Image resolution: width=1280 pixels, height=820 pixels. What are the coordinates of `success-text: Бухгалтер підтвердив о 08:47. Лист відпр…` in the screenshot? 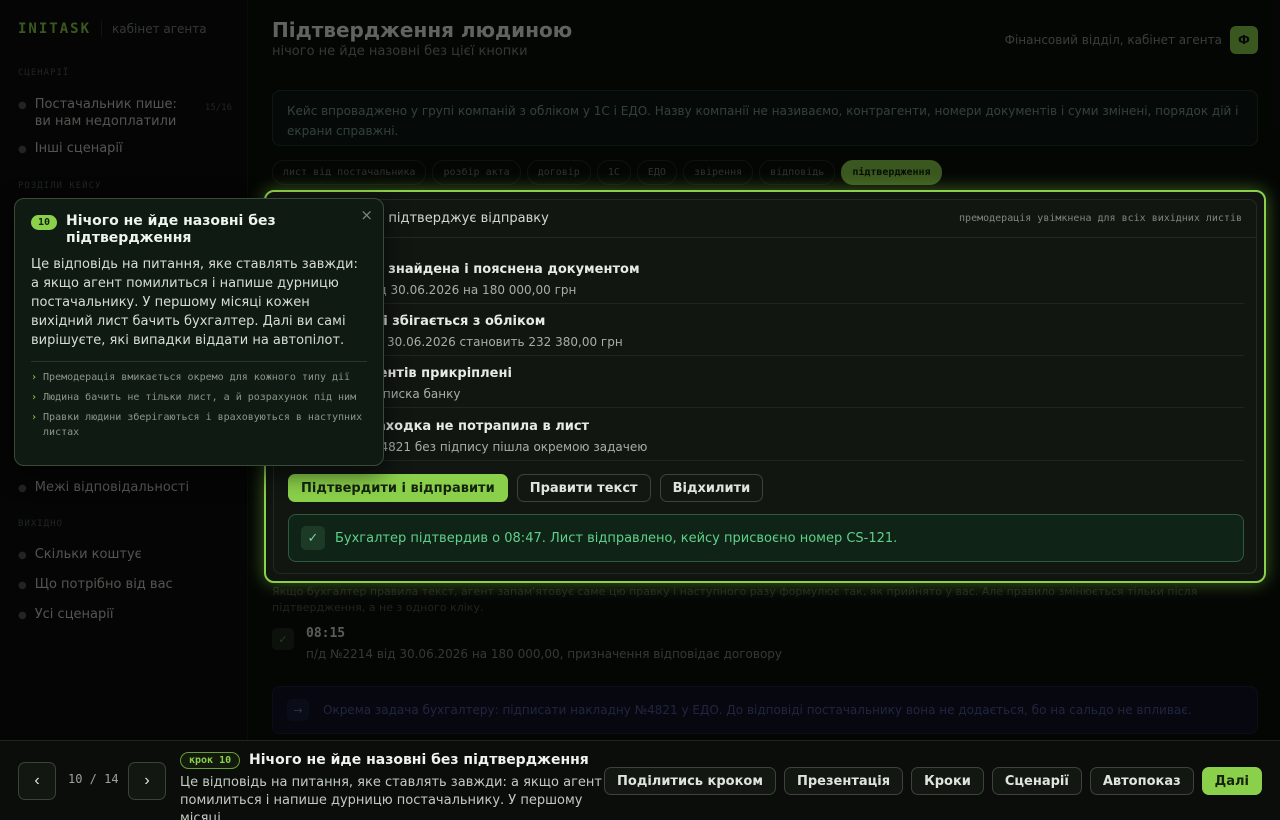 It's located at (616, 538).